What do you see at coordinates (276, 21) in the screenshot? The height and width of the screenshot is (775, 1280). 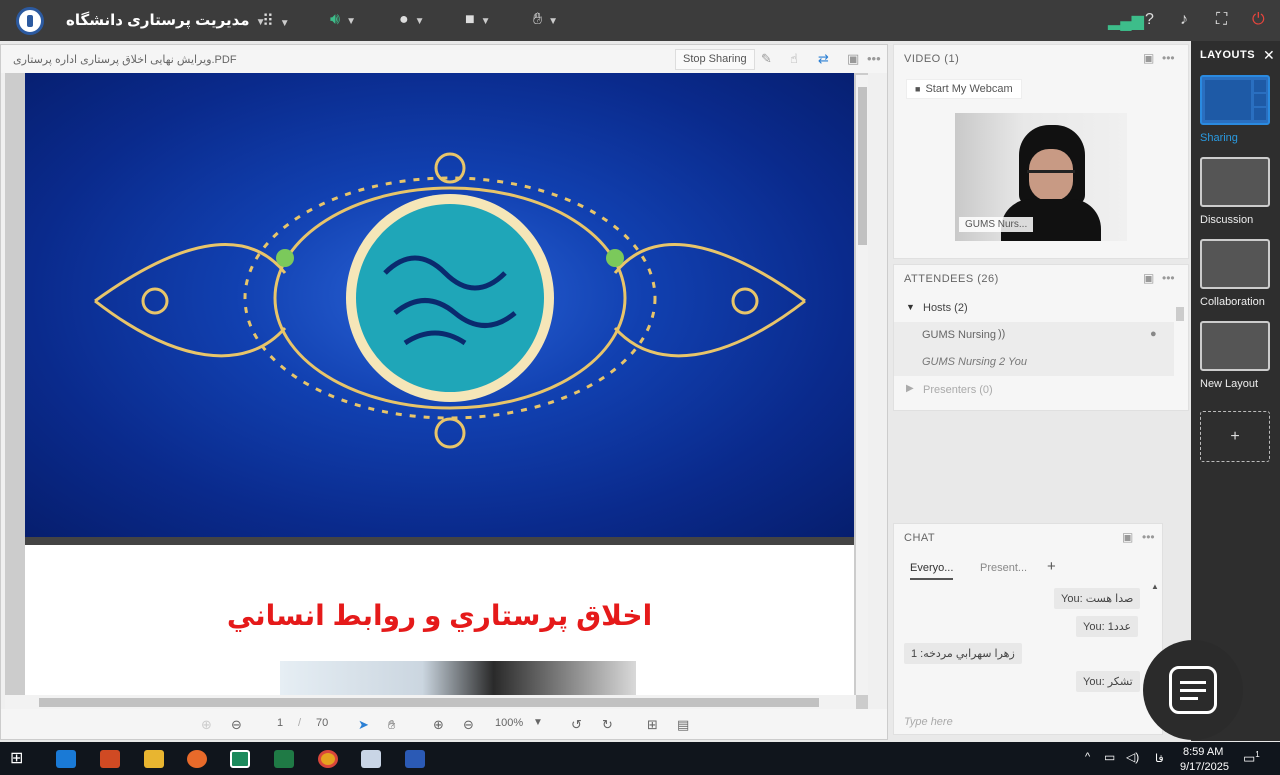 I see `grid-icon: ⠿ ▼` at bounding box center [276, 21].